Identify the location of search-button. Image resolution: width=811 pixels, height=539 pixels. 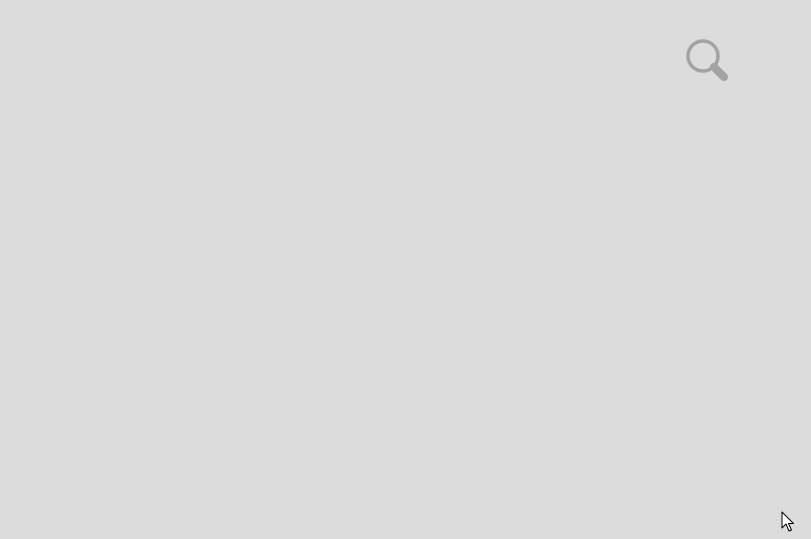
(706, 60).